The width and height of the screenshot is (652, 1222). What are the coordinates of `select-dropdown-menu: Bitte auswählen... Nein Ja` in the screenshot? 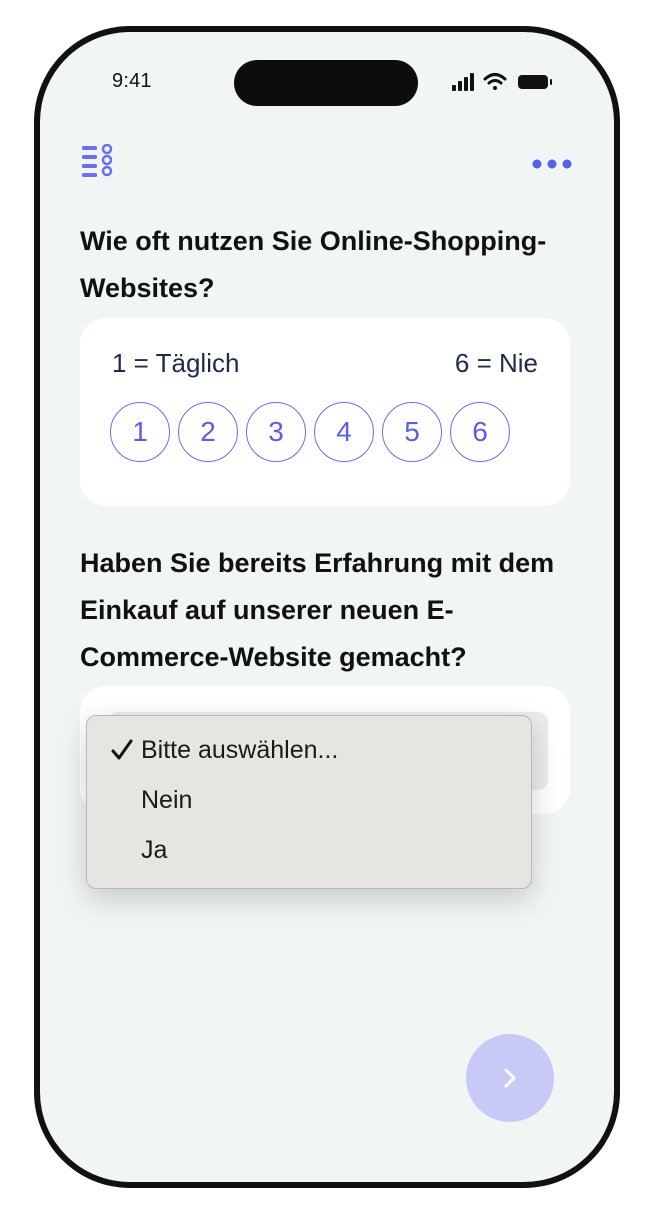 It's located at (309, 802).